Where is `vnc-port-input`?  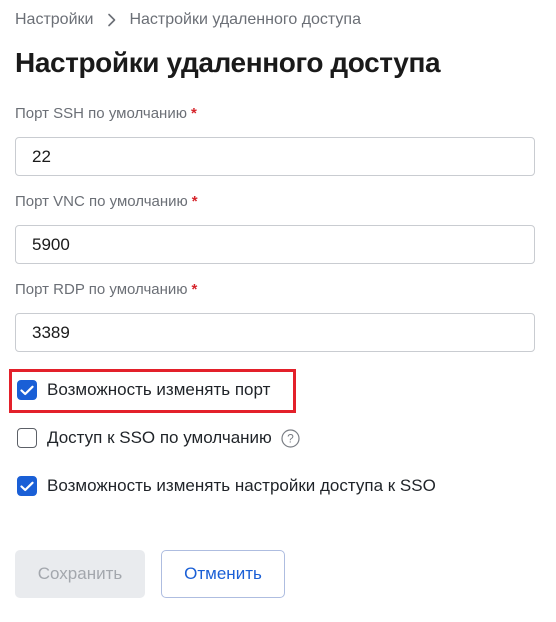
vnc-port-input is located at coordinates (275, 244).